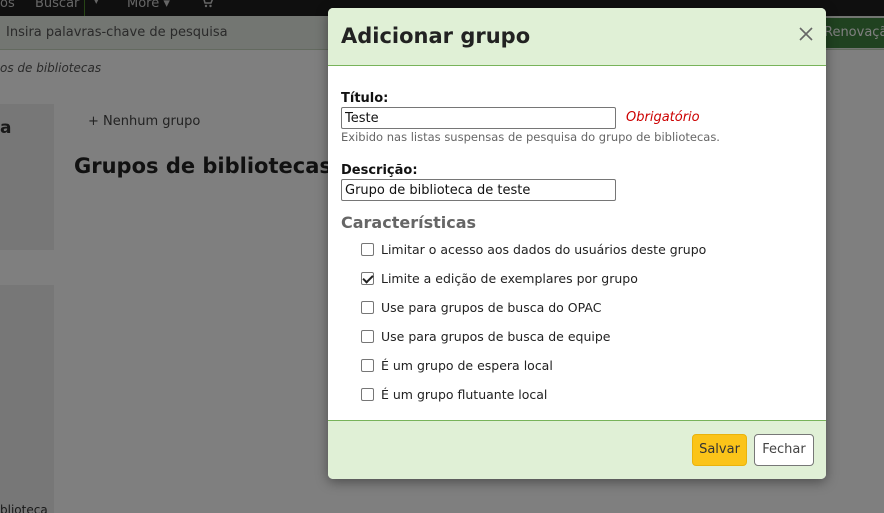 The width and height of the screenshot is (884, 513). I want to click on description-input, so click(478, 190).